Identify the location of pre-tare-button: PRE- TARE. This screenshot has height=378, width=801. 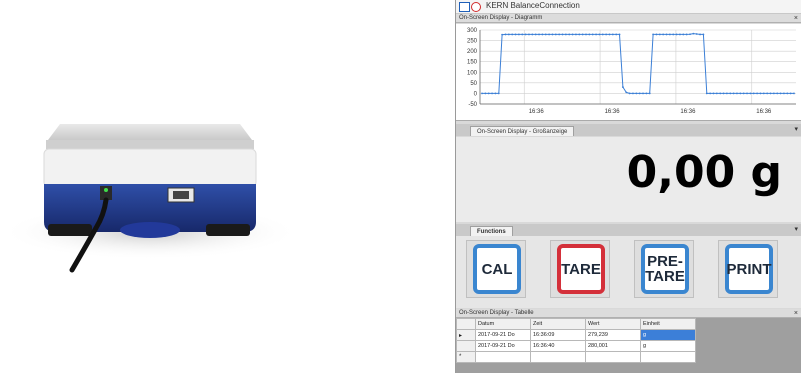
(664, 269).